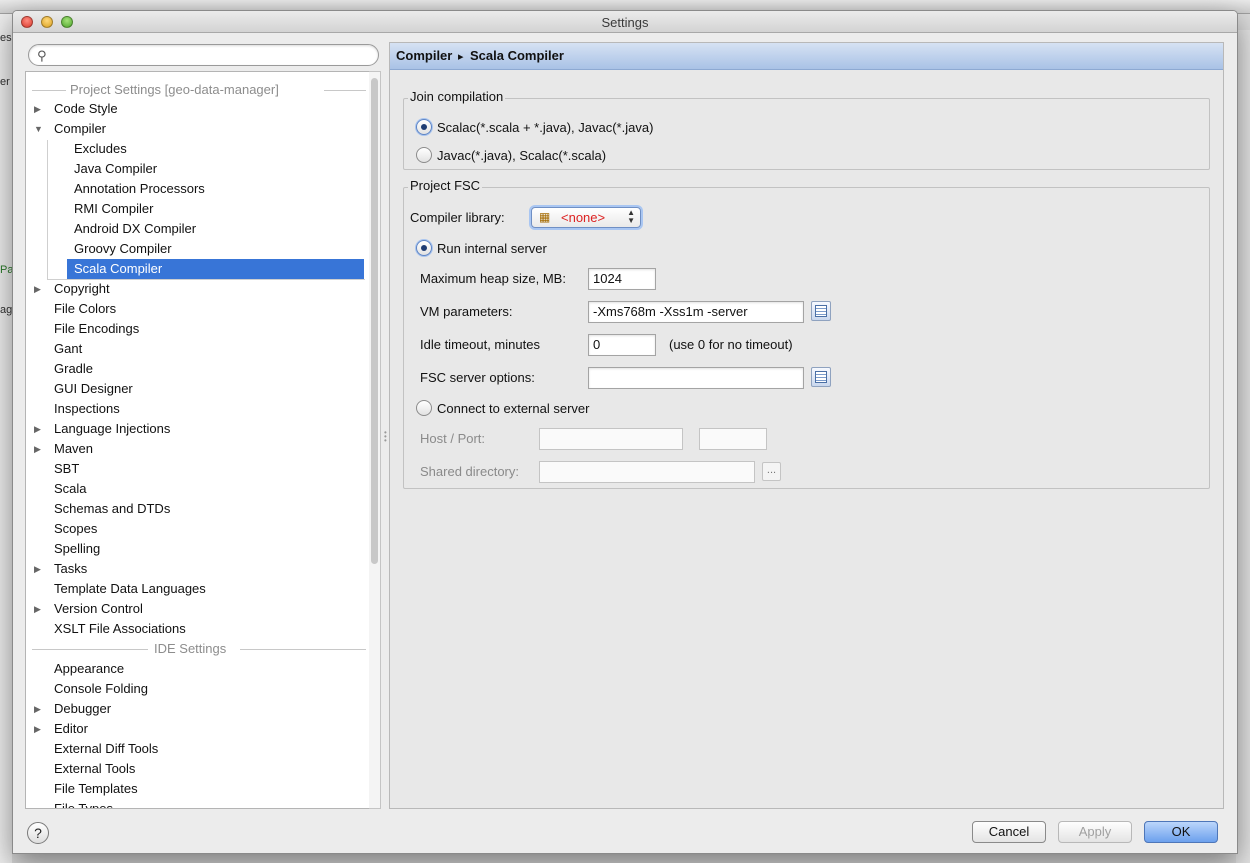 The height and width of the screenshot is (863, 1250). Describe the element at coordinates (123, 248) in the screenshot. I see `sidebar-item-label: Groovy Compiler` at that location.